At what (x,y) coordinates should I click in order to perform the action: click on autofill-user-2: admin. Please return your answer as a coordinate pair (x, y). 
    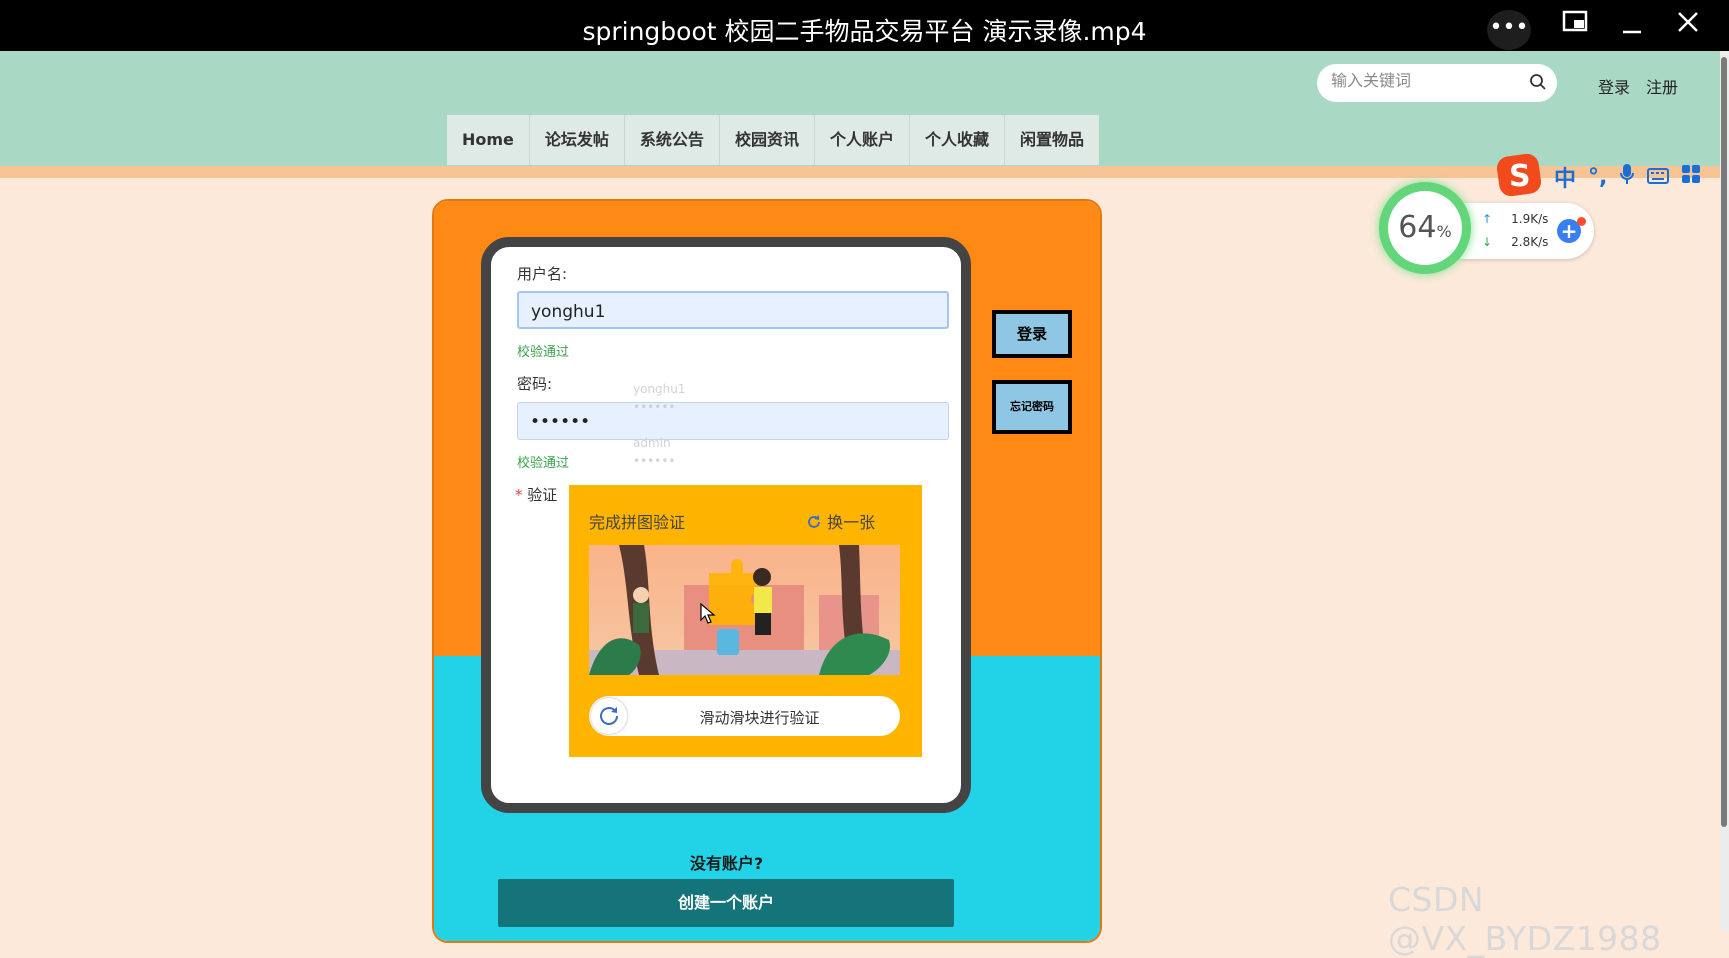
    Looking at the image, I should click on (652, 443).